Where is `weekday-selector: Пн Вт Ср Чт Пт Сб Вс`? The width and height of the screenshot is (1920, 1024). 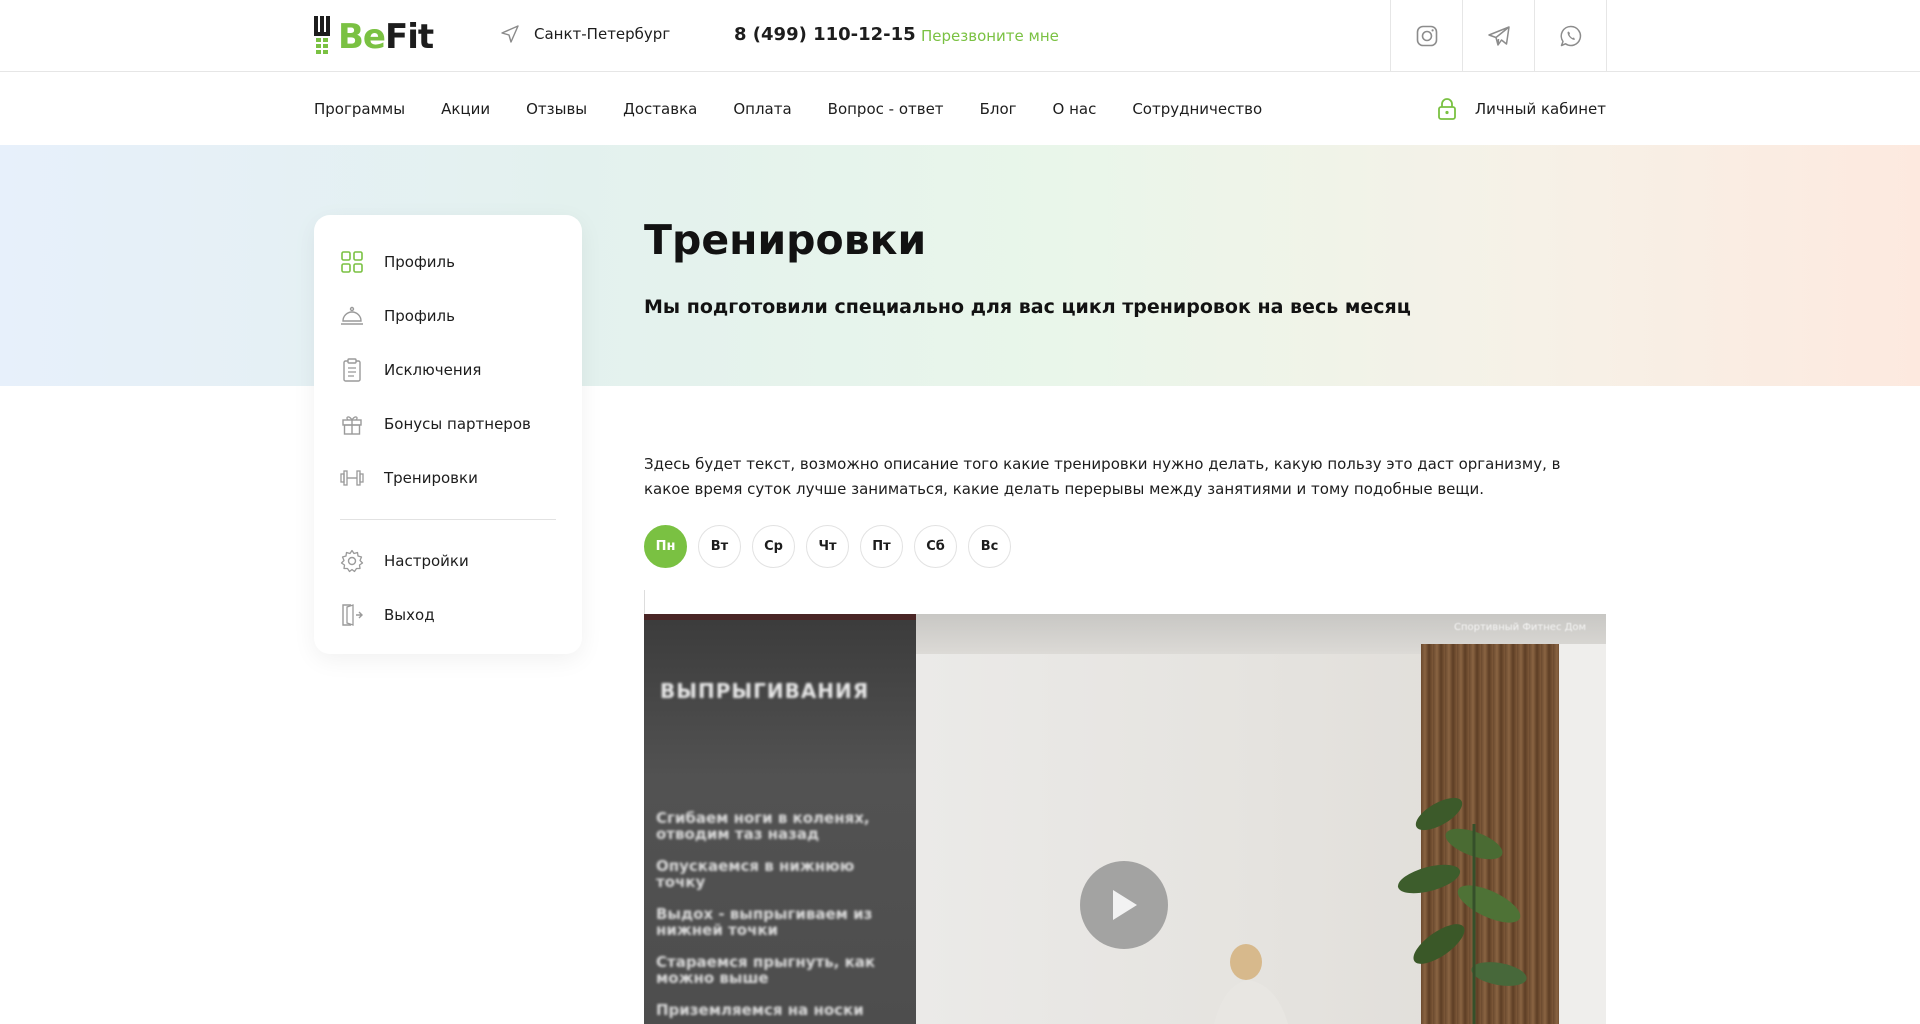
weekday-selector: Пн Вт Ср Чт Пт Сб Вс is located at coordinates (827, 546).